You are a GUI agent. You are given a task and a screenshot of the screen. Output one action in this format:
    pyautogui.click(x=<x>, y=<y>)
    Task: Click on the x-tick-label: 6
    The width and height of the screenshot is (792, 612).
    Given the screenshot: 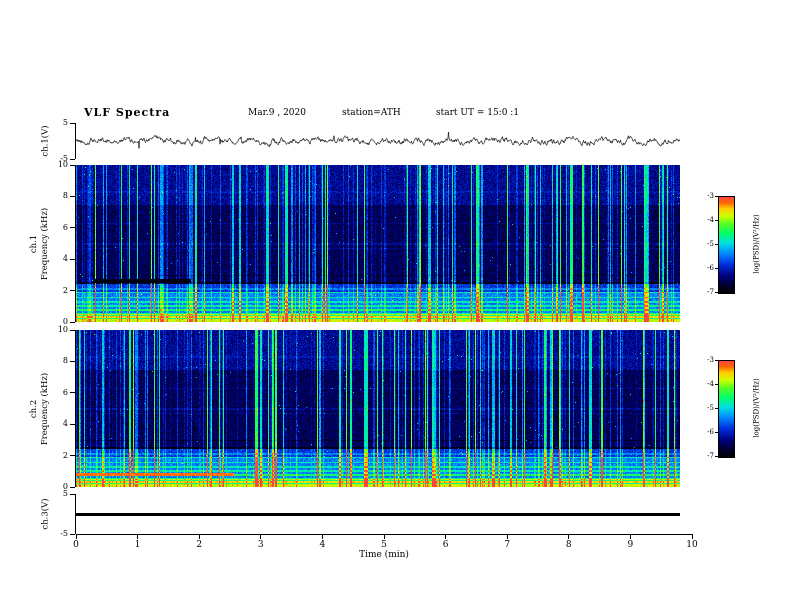 What is the action you would take?
    pyautogui.click(x=445, y=545)
    